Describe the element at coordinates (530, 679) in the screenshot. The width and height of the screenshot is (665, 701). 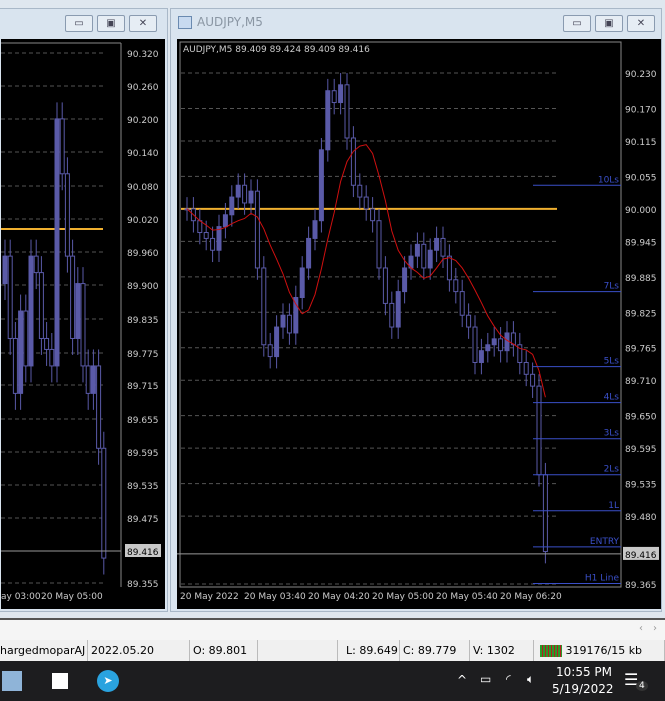
I see `volume-icon: 🔈︎` at that location.